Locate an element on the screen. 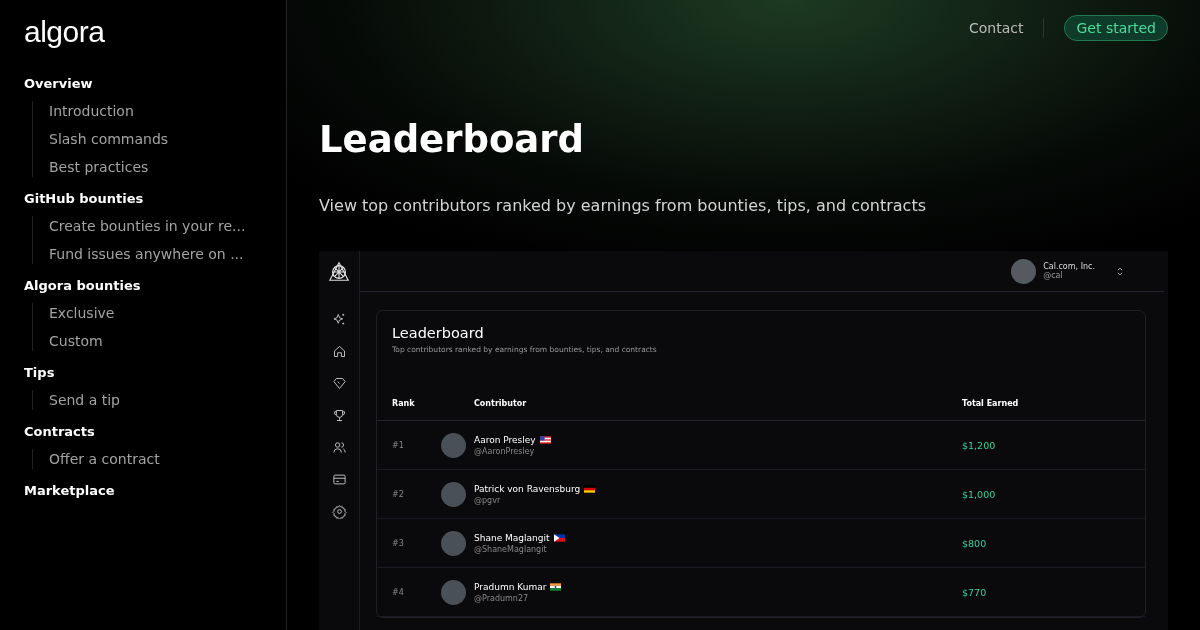  contributor-name: Aaron Presley is located at coordinates (505, 439).